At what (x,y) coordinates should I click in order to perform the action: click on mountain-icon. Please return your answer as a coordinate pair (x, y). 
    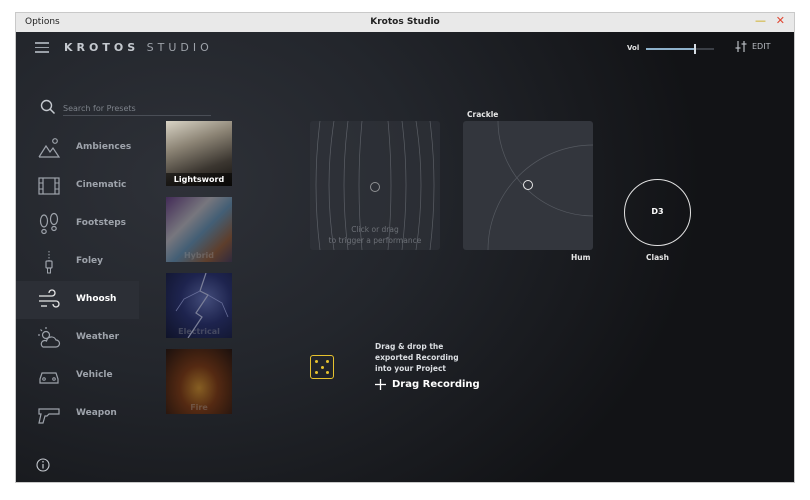
    Looking at the image, I should click on (49, 148).